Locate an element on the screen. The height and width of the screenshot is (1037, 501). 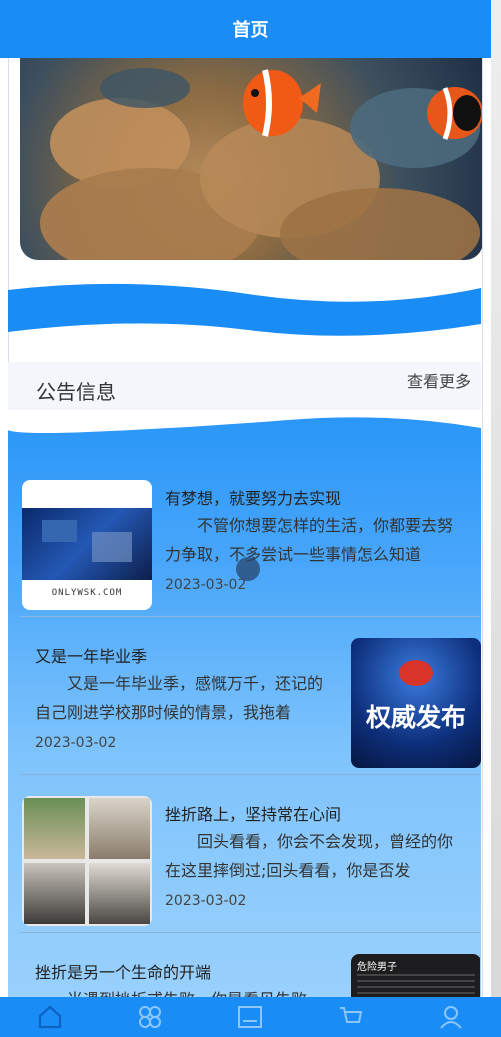
tab-cart is located at coordinates (351, 1017).